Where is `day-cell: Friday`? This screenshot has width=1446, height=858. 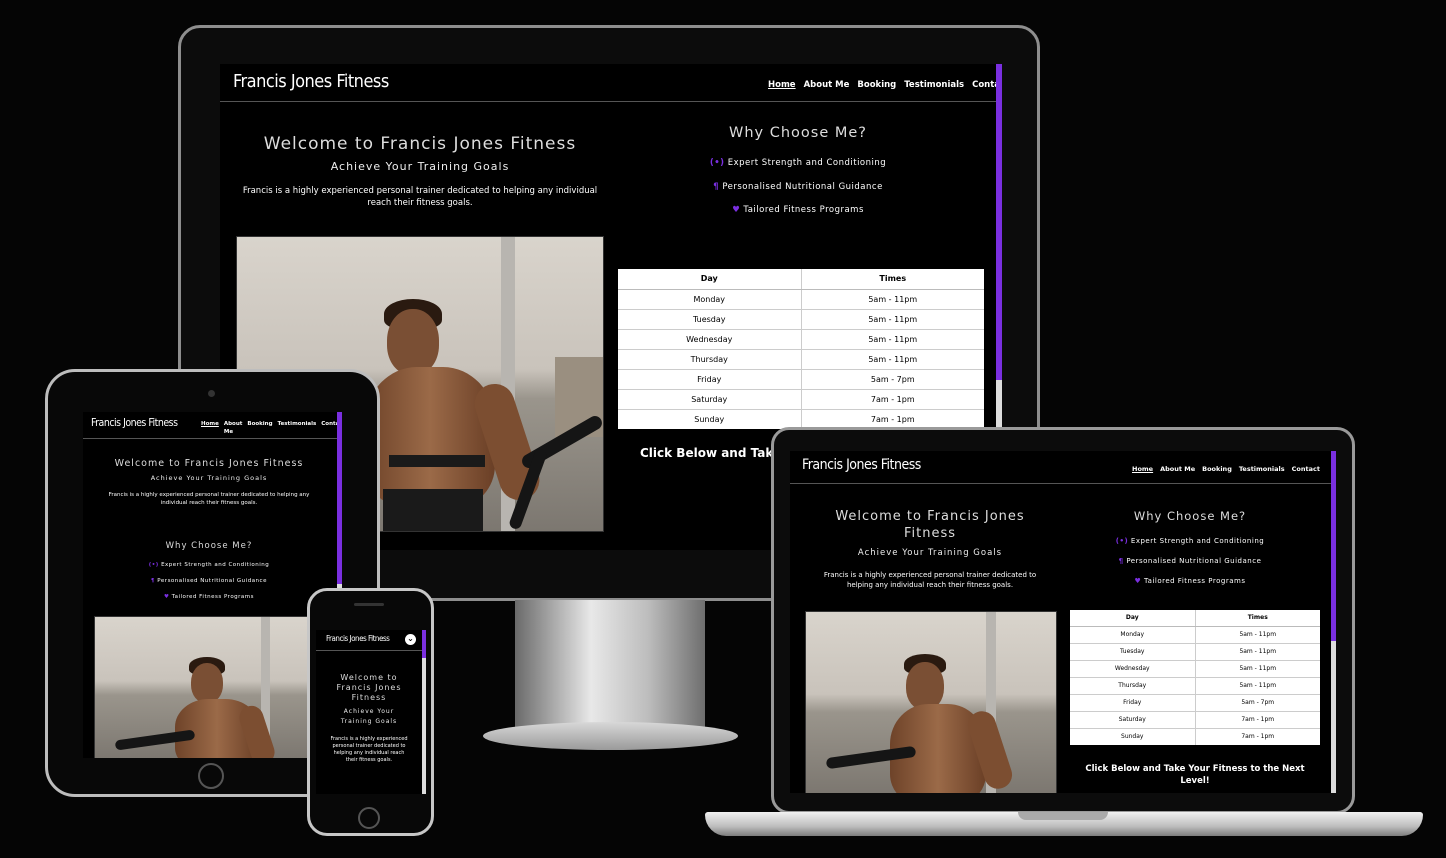 day-cell: Friday is located at coordinates (710, 378).